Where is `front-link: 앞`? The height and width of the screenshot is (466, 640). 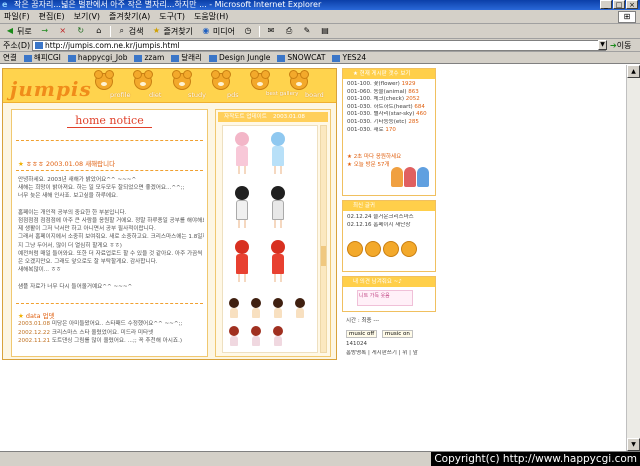
front-link: 앞 is located at coordinates (415, 353).